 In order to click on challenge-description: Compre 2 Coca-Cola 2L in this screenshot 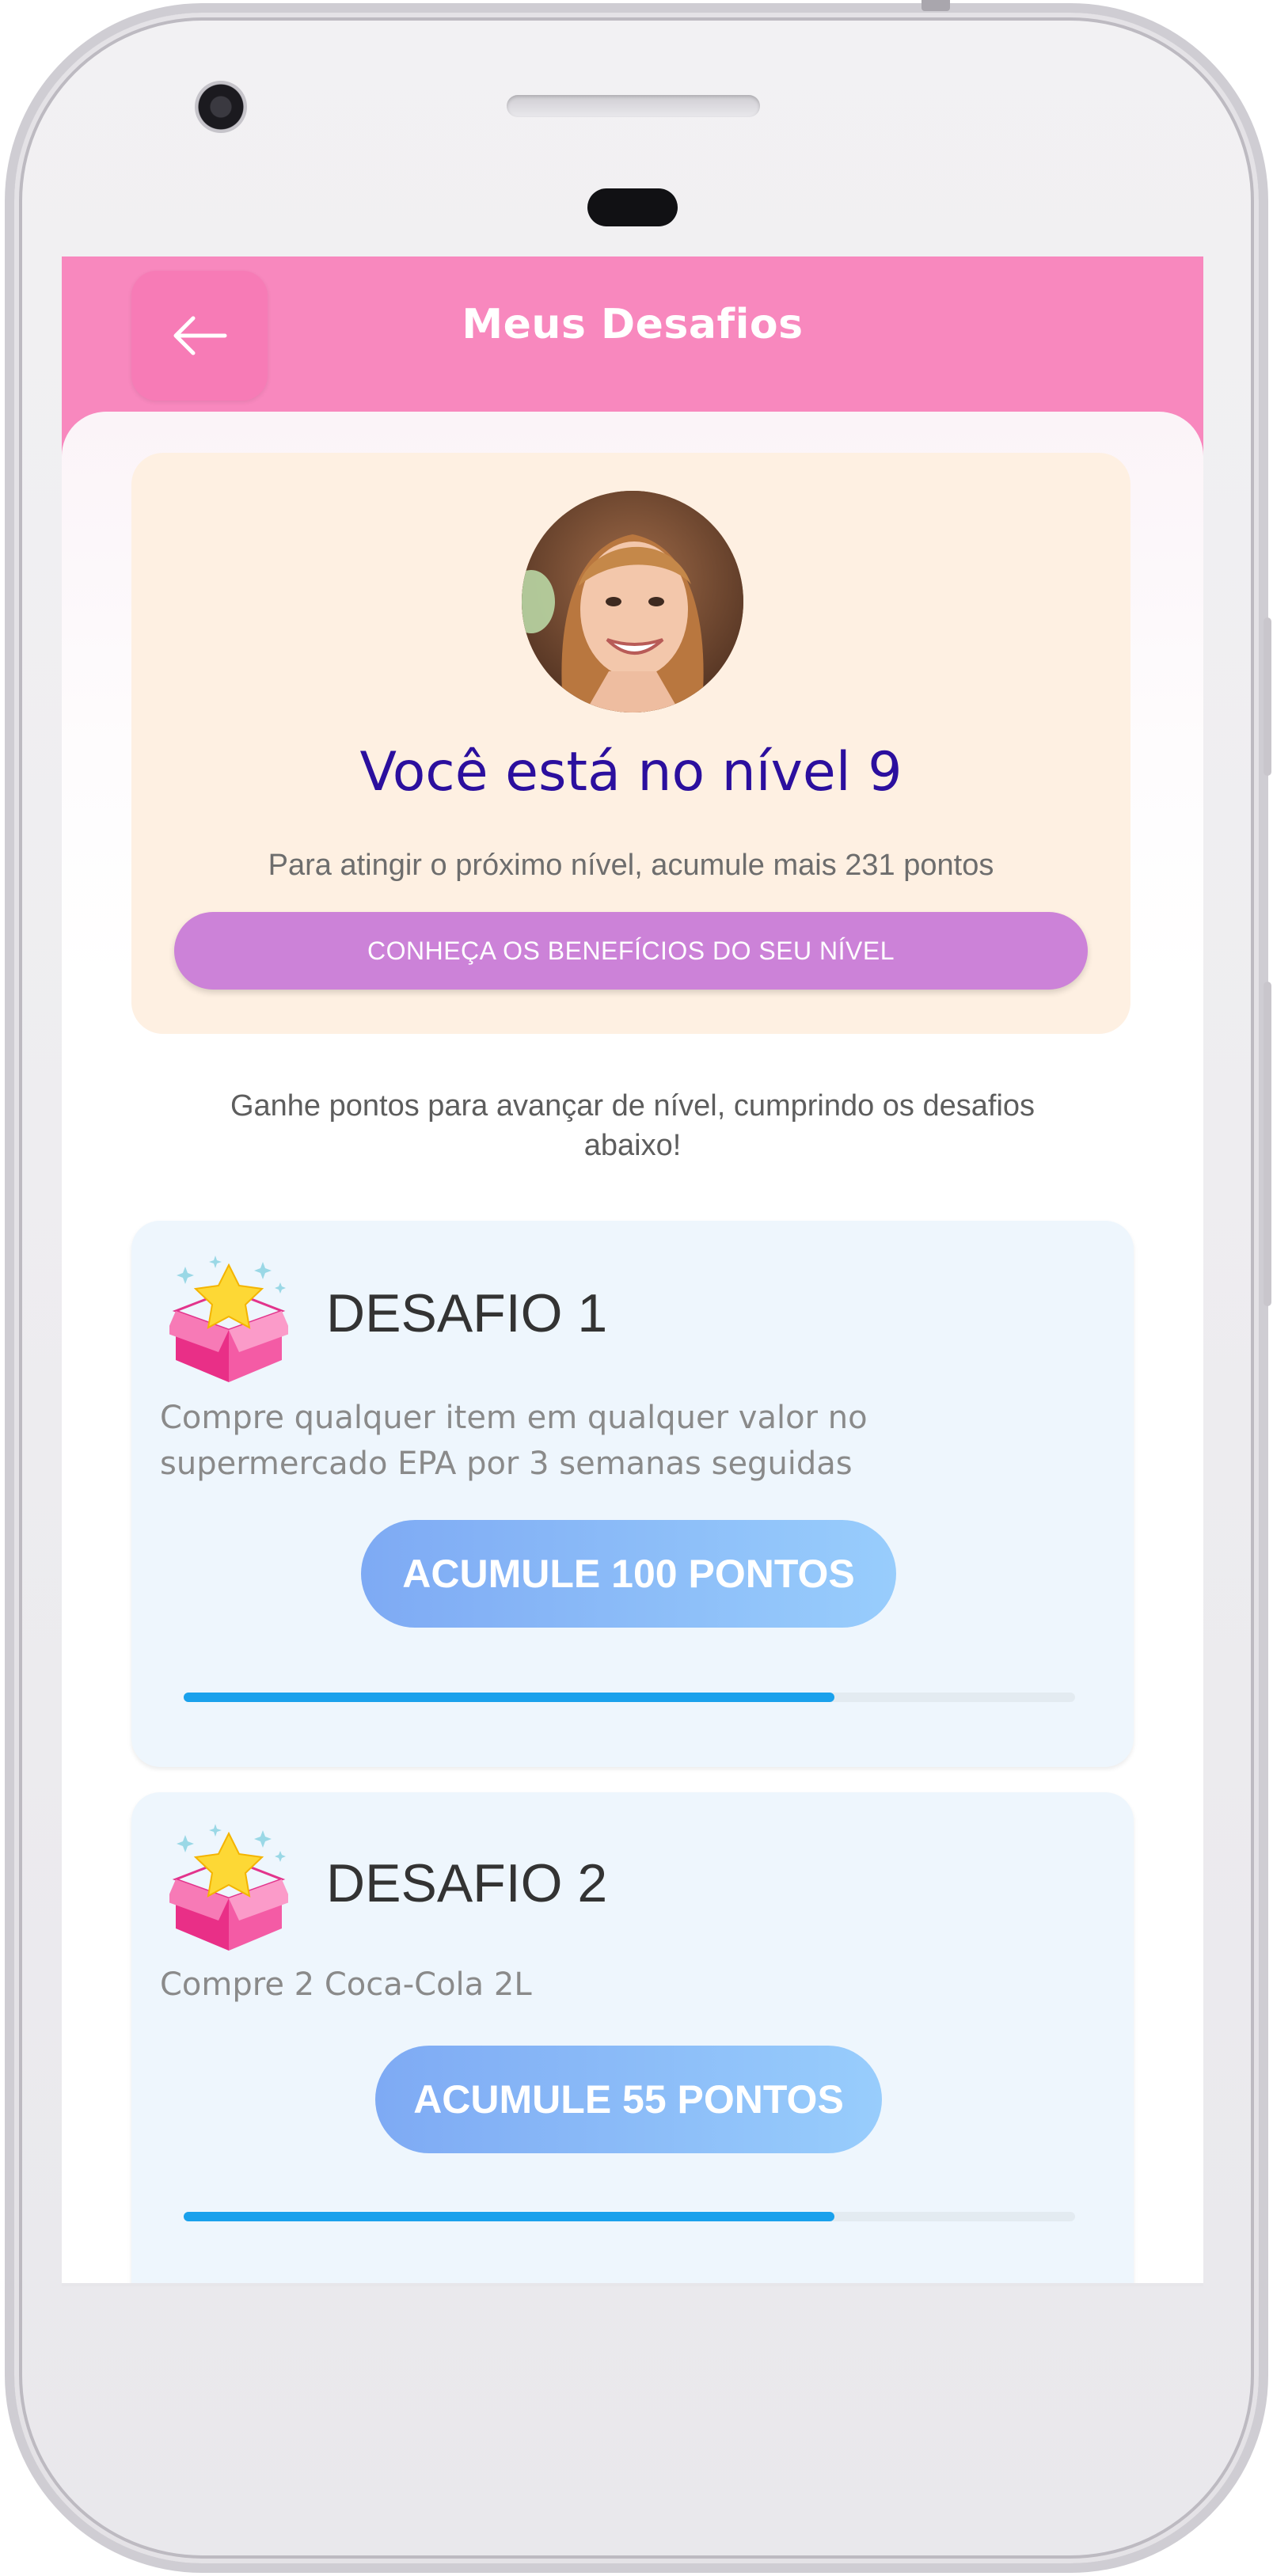, I will do `click(346, 1984)`.